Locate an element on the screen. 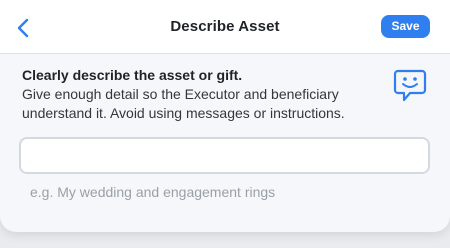  asset-description-input is located at coordinates (224, 155).